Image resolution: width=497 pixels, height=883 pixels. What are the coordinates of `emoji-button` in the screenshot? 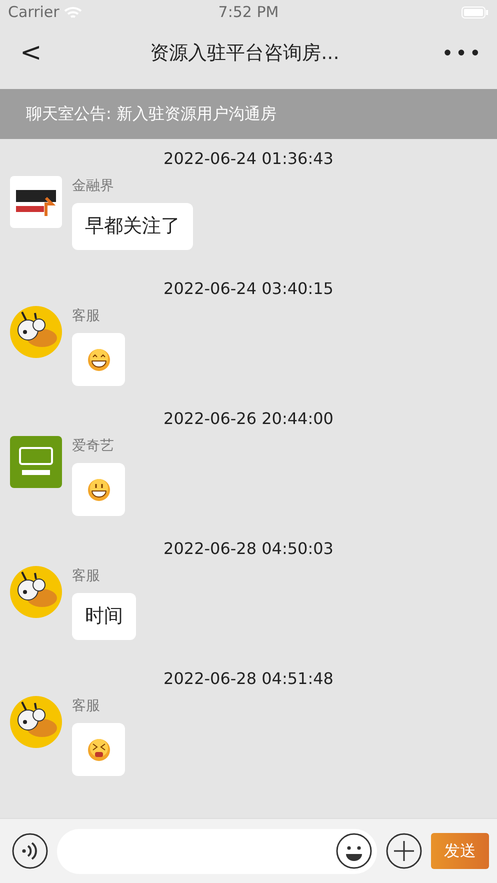 It's located at (354, 851).